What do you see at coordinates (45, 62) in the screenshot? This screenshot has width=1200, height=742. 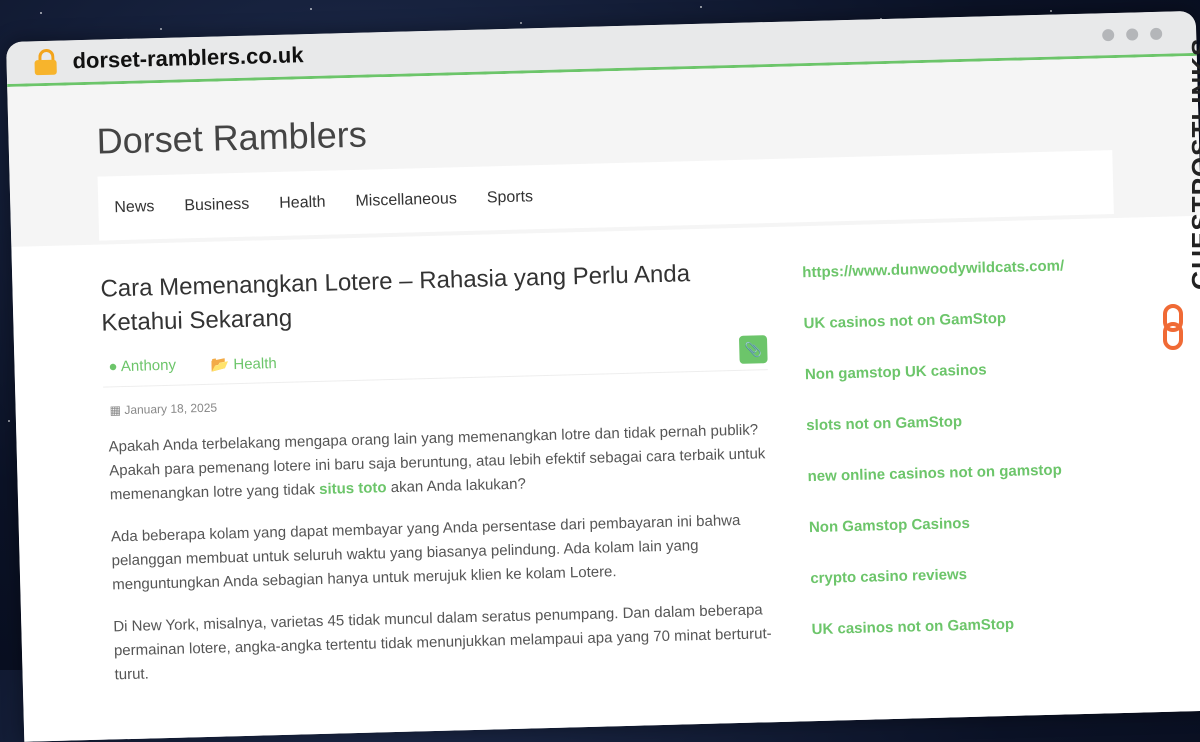 I see `lock-icon` at bounding box center [45, 62].